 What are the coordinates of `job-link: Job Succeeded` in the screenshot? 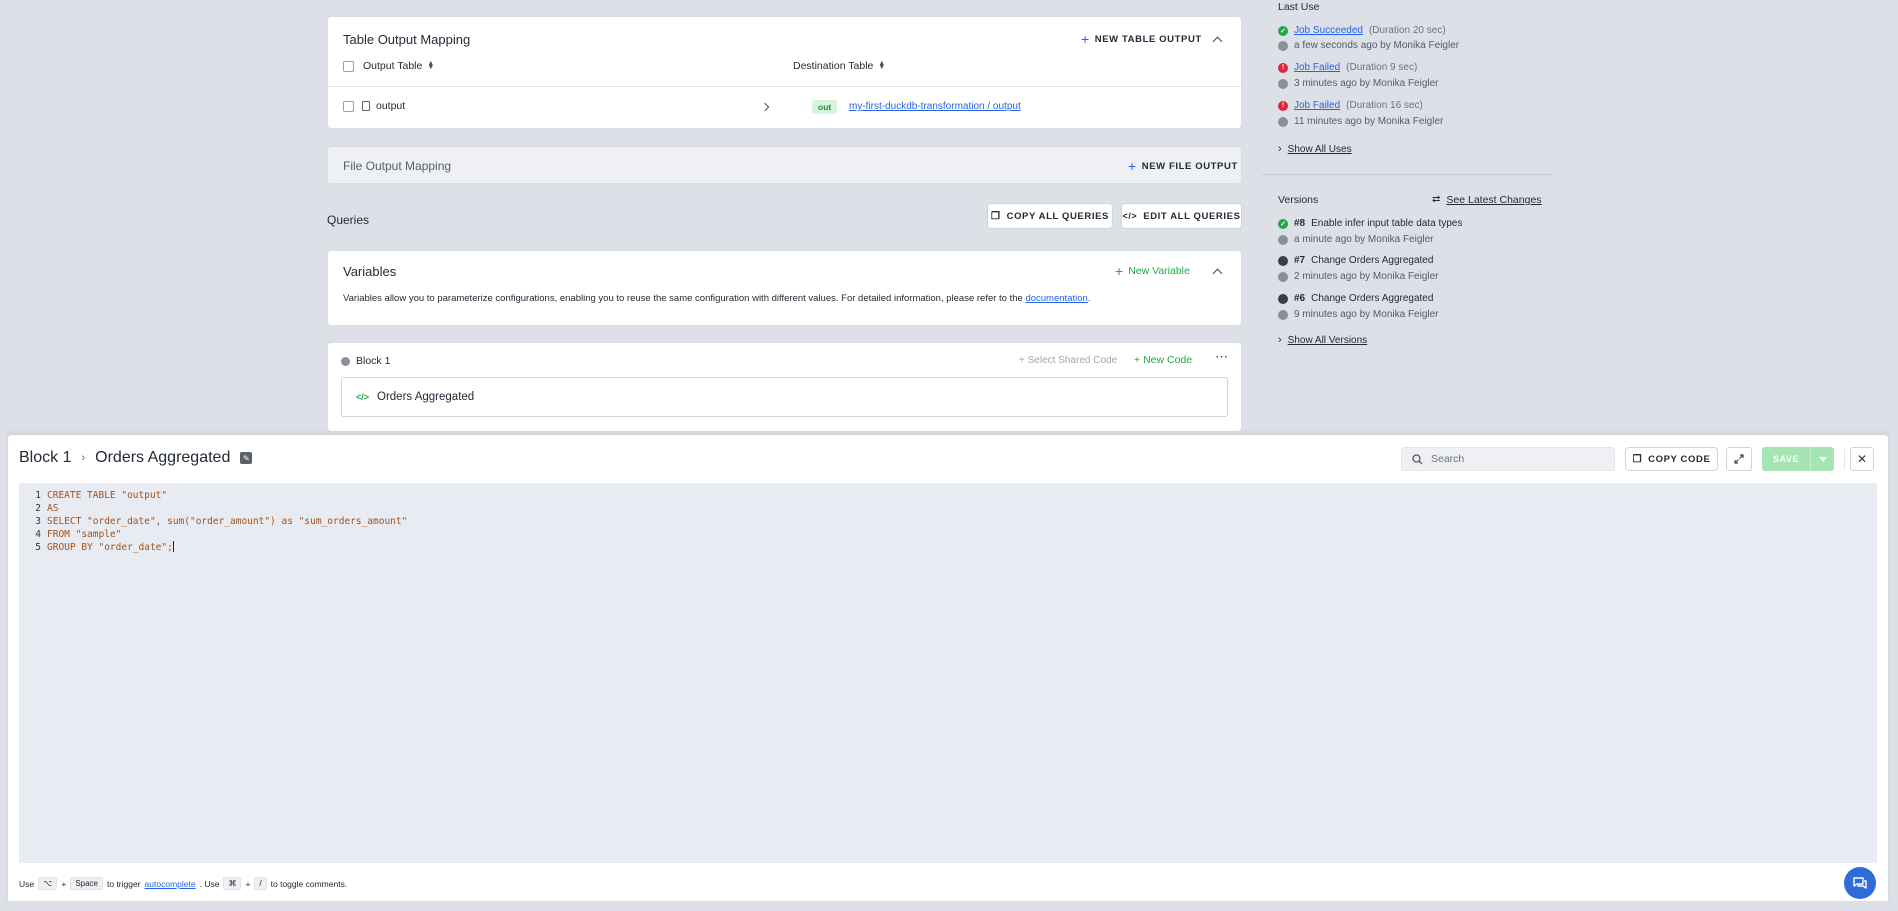 It's located at (1328, 30).